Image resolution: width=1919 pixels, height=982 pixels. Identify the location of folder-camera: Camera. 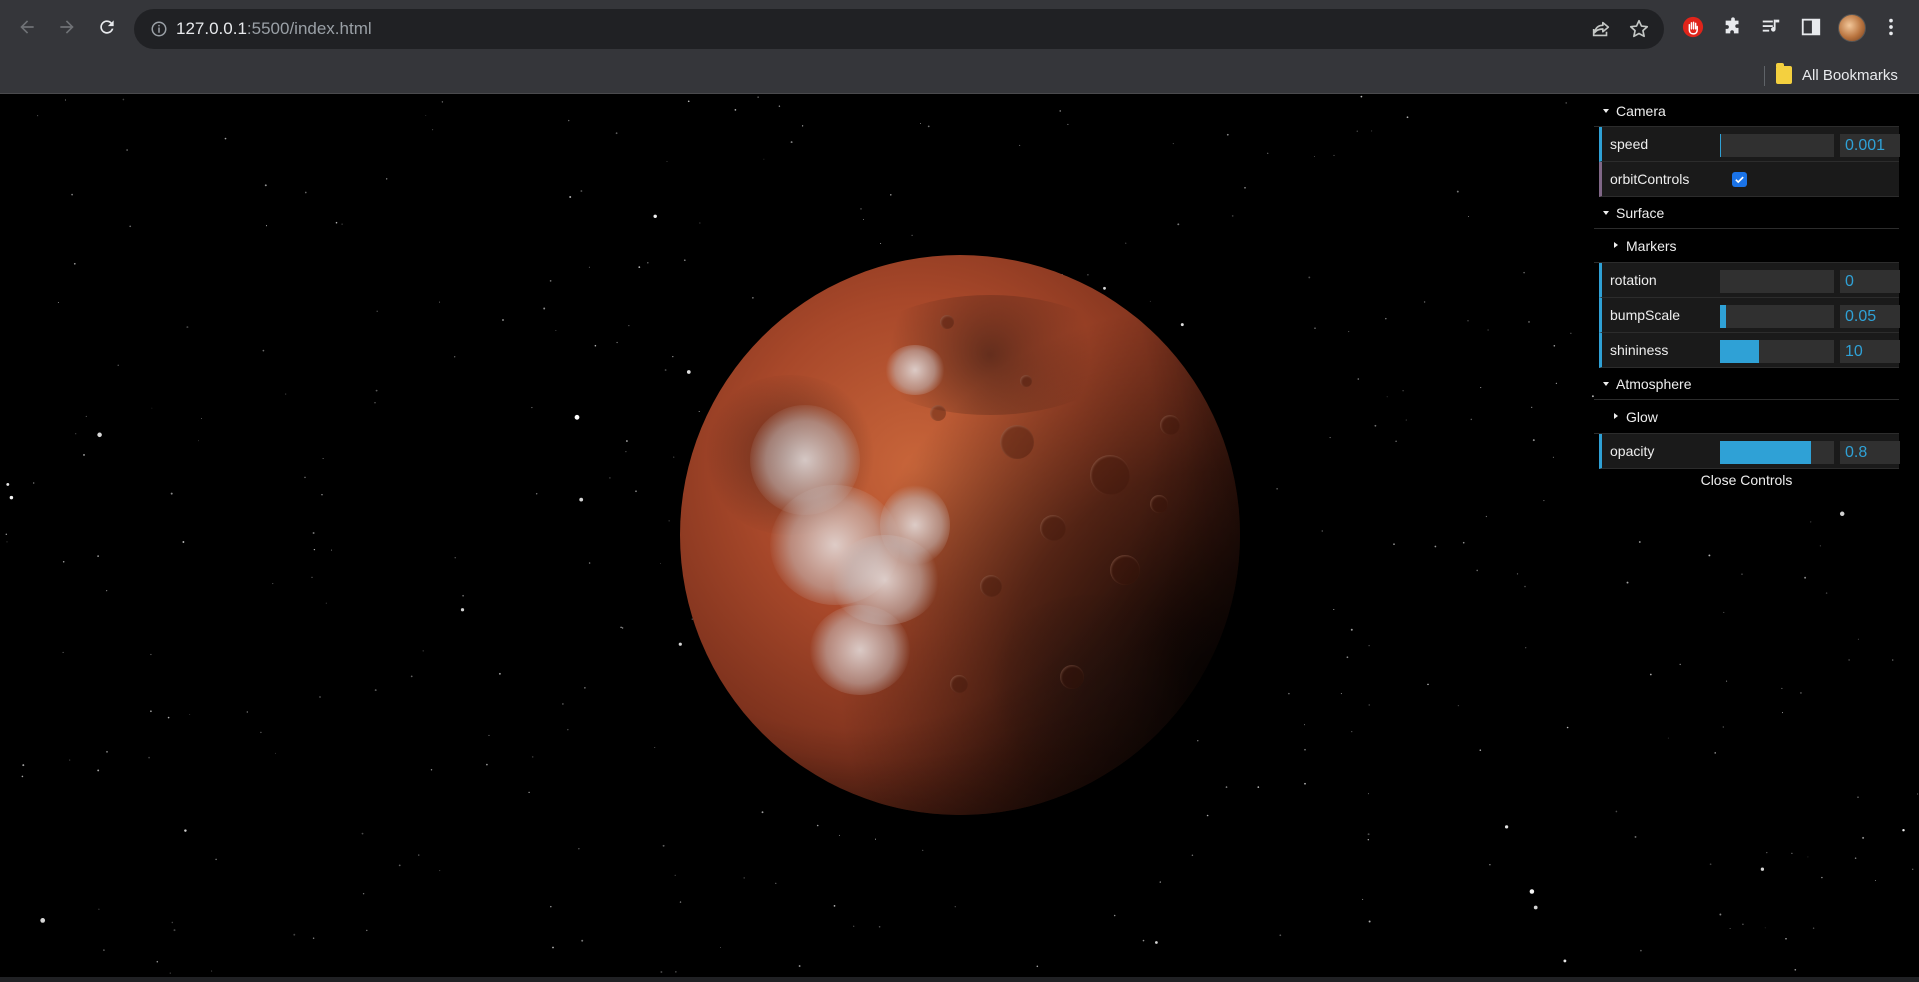
(1746, 111).